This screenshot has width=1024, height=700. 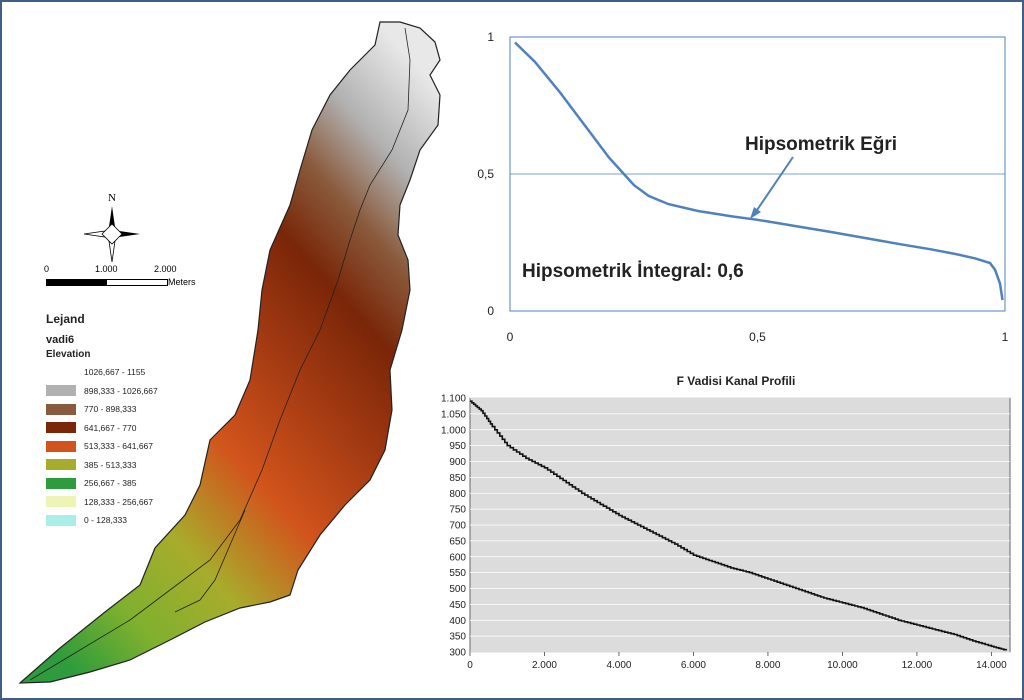 What do you see at coordinates (457, 621) in the screenshot?
I see `profile-y-tick-label: 400` at bounding box center [457, 621].